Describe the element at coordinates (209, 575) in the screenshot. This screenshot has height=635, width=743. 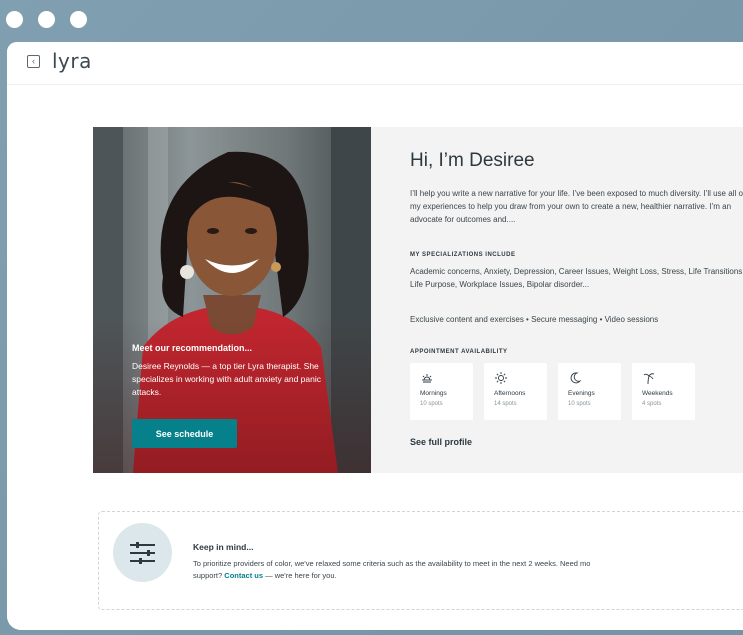
I see `keep-text-line2: support?` at that location.